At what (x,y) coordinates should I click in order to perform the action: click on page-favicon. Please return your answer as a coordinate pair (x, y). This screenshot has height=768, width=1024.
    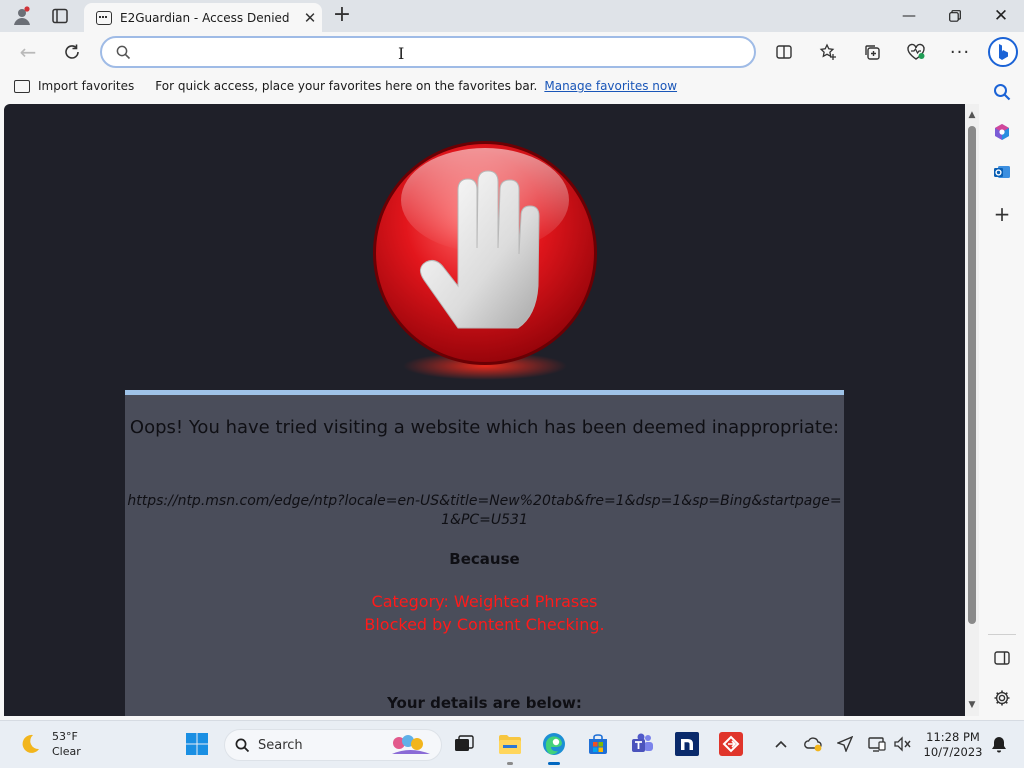
    Looking at the image, I should click on (104, 17).